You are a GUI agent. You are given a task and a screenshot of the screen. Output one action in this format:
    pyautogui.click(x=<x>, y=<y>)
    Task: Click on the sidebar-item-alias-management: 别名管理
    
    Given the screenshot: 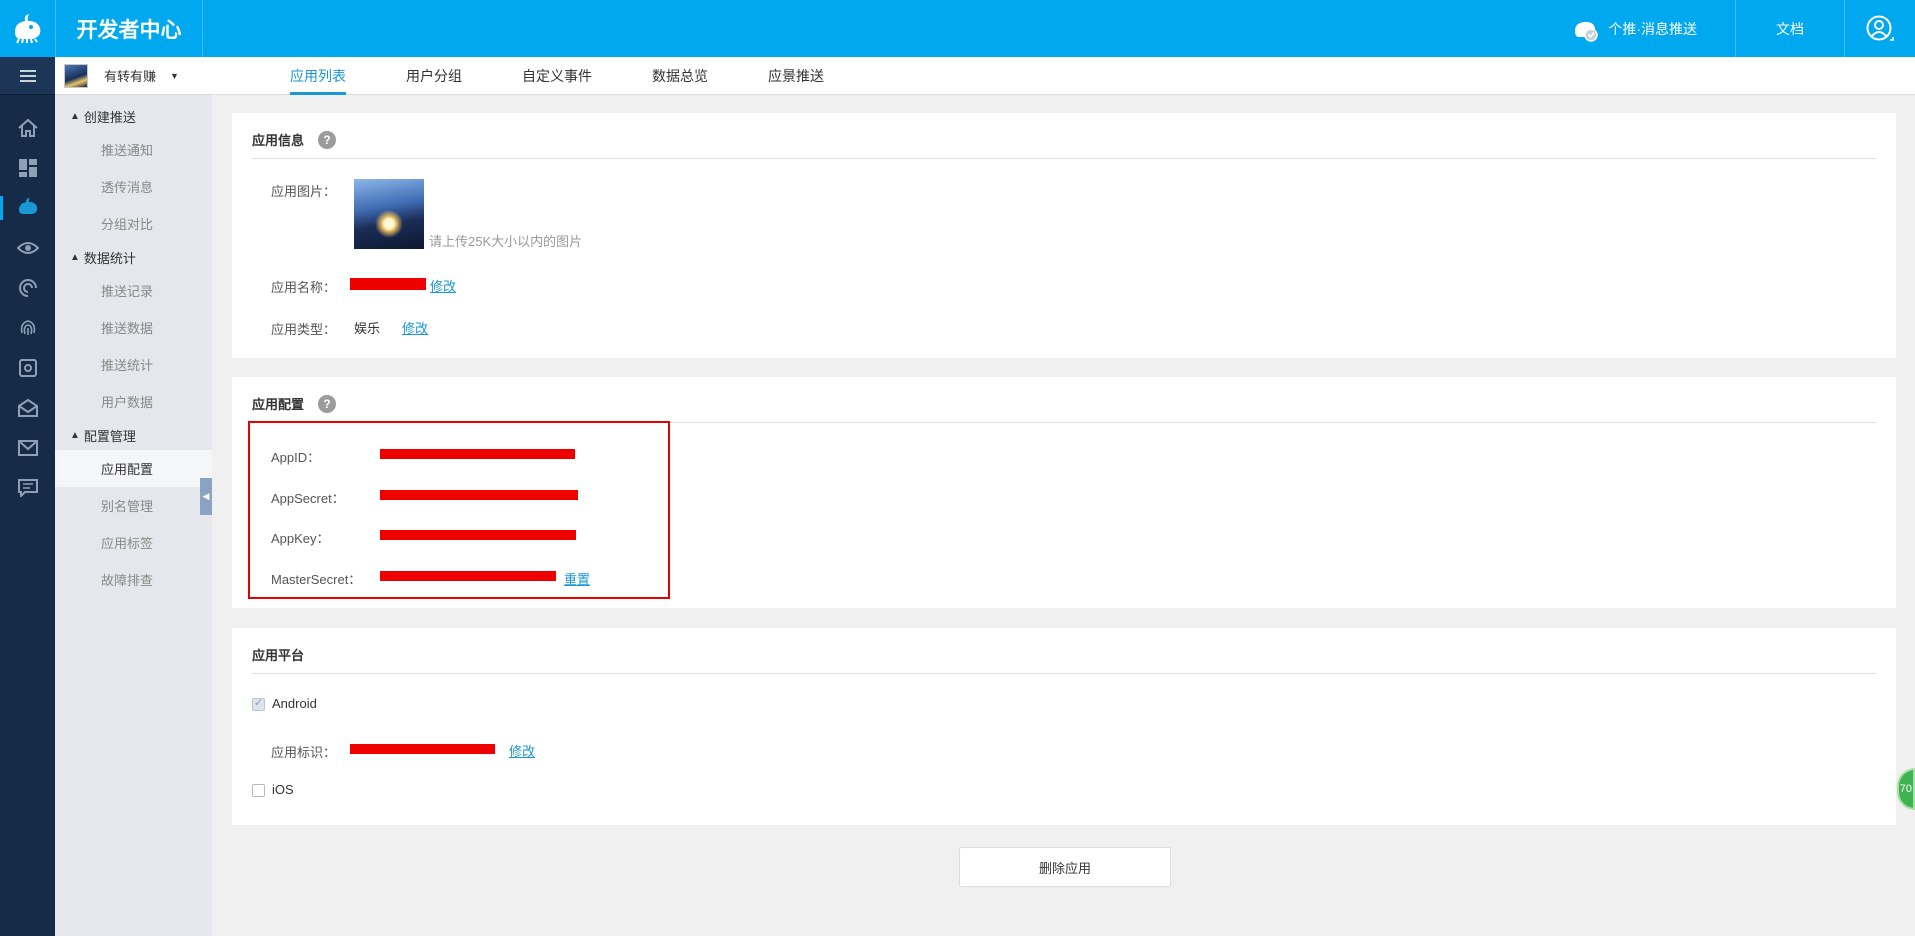 What is the action you would take?
    pyautogui.click(x=133, y=505)
    